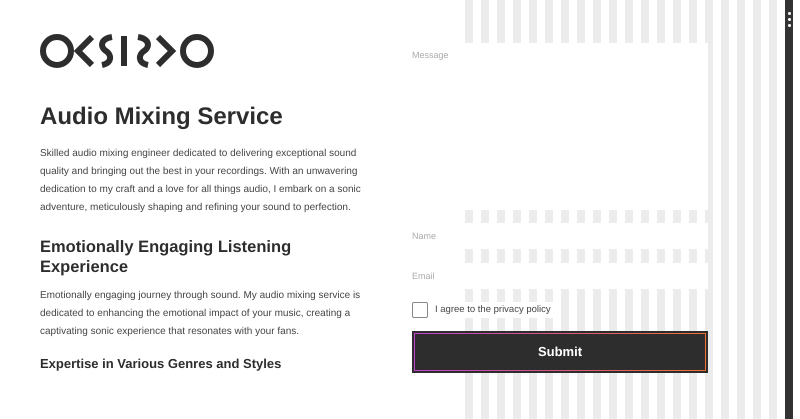  I want to click on message-field: Message, so click(560, 126).